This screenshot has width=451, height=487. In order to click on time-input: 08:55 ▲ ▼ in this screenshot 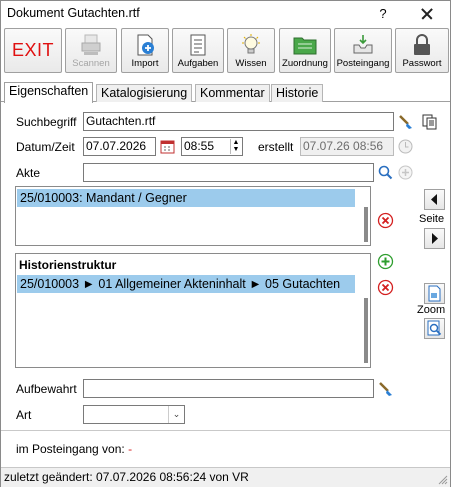, I will do `click(212, 146)`.